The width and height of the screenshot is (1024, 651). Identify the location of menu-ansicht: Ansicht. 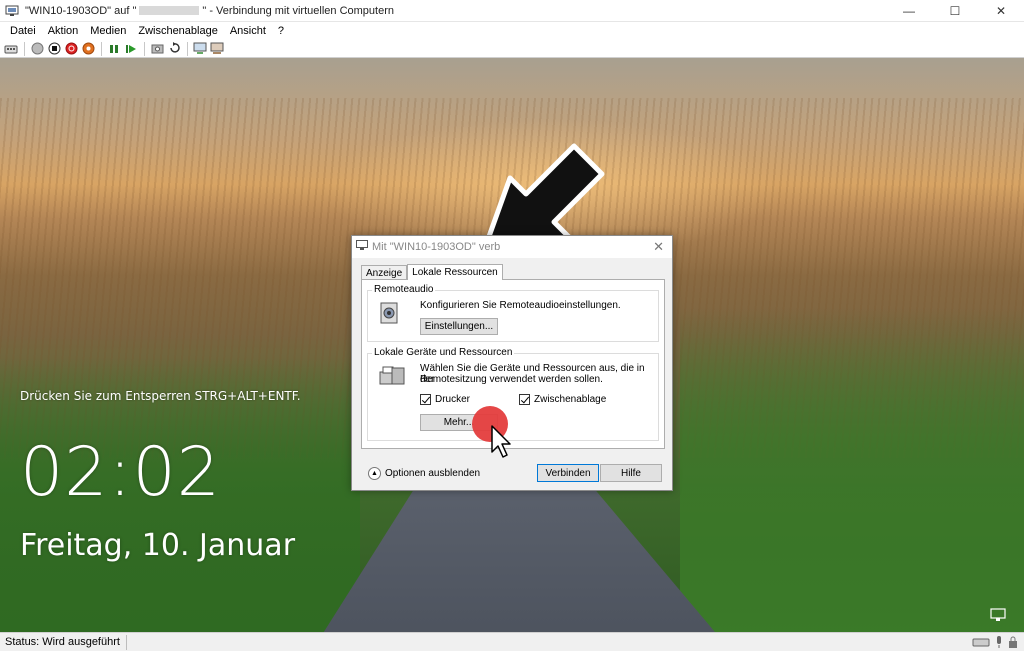
(248, 31).